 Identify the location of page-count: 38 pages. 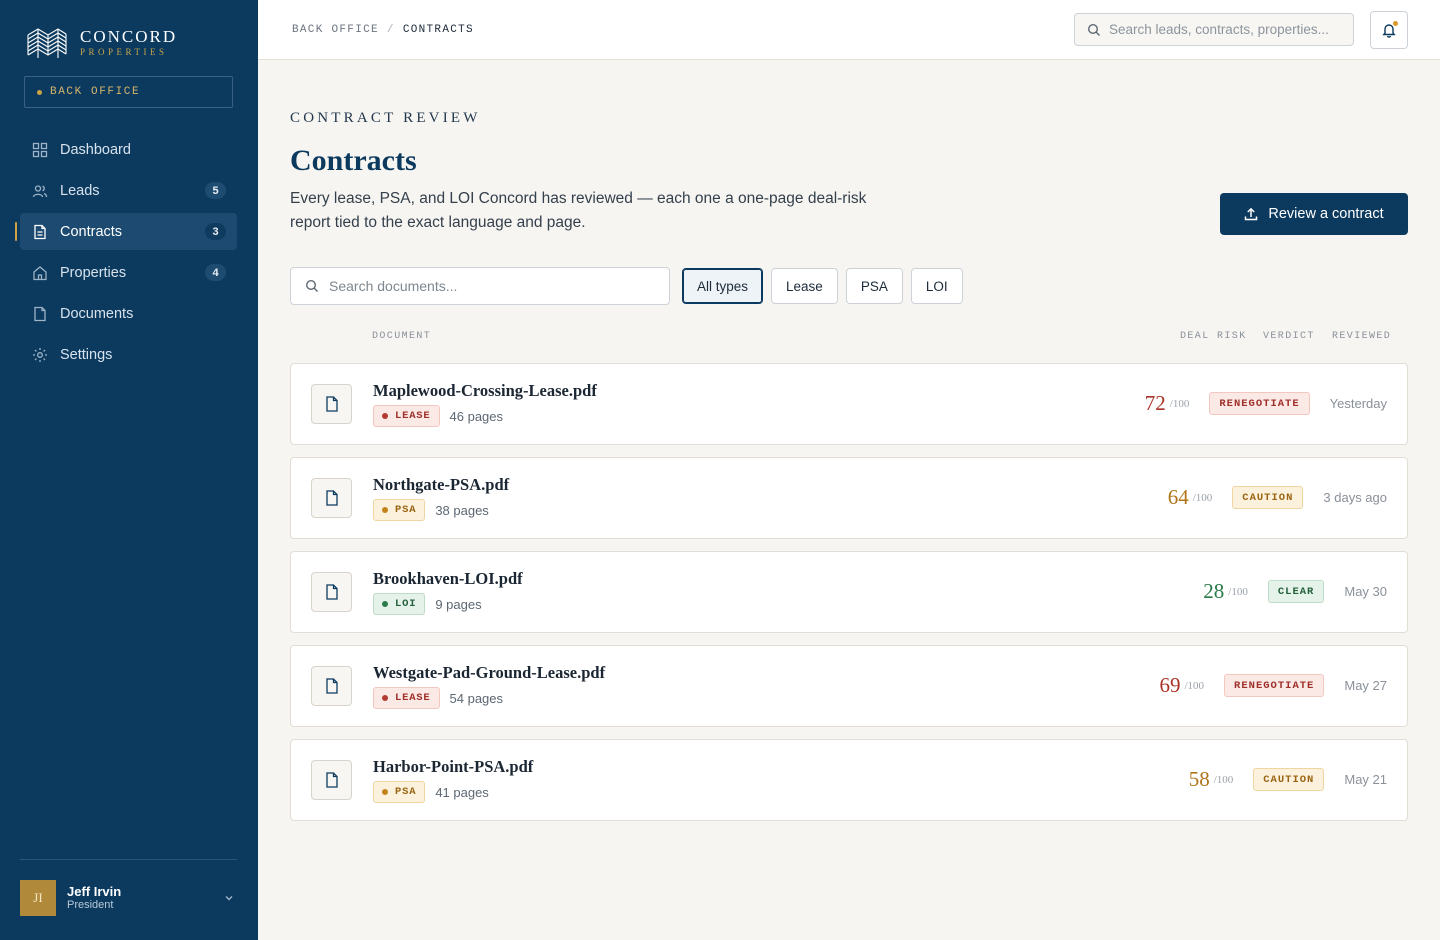
(462, 510).